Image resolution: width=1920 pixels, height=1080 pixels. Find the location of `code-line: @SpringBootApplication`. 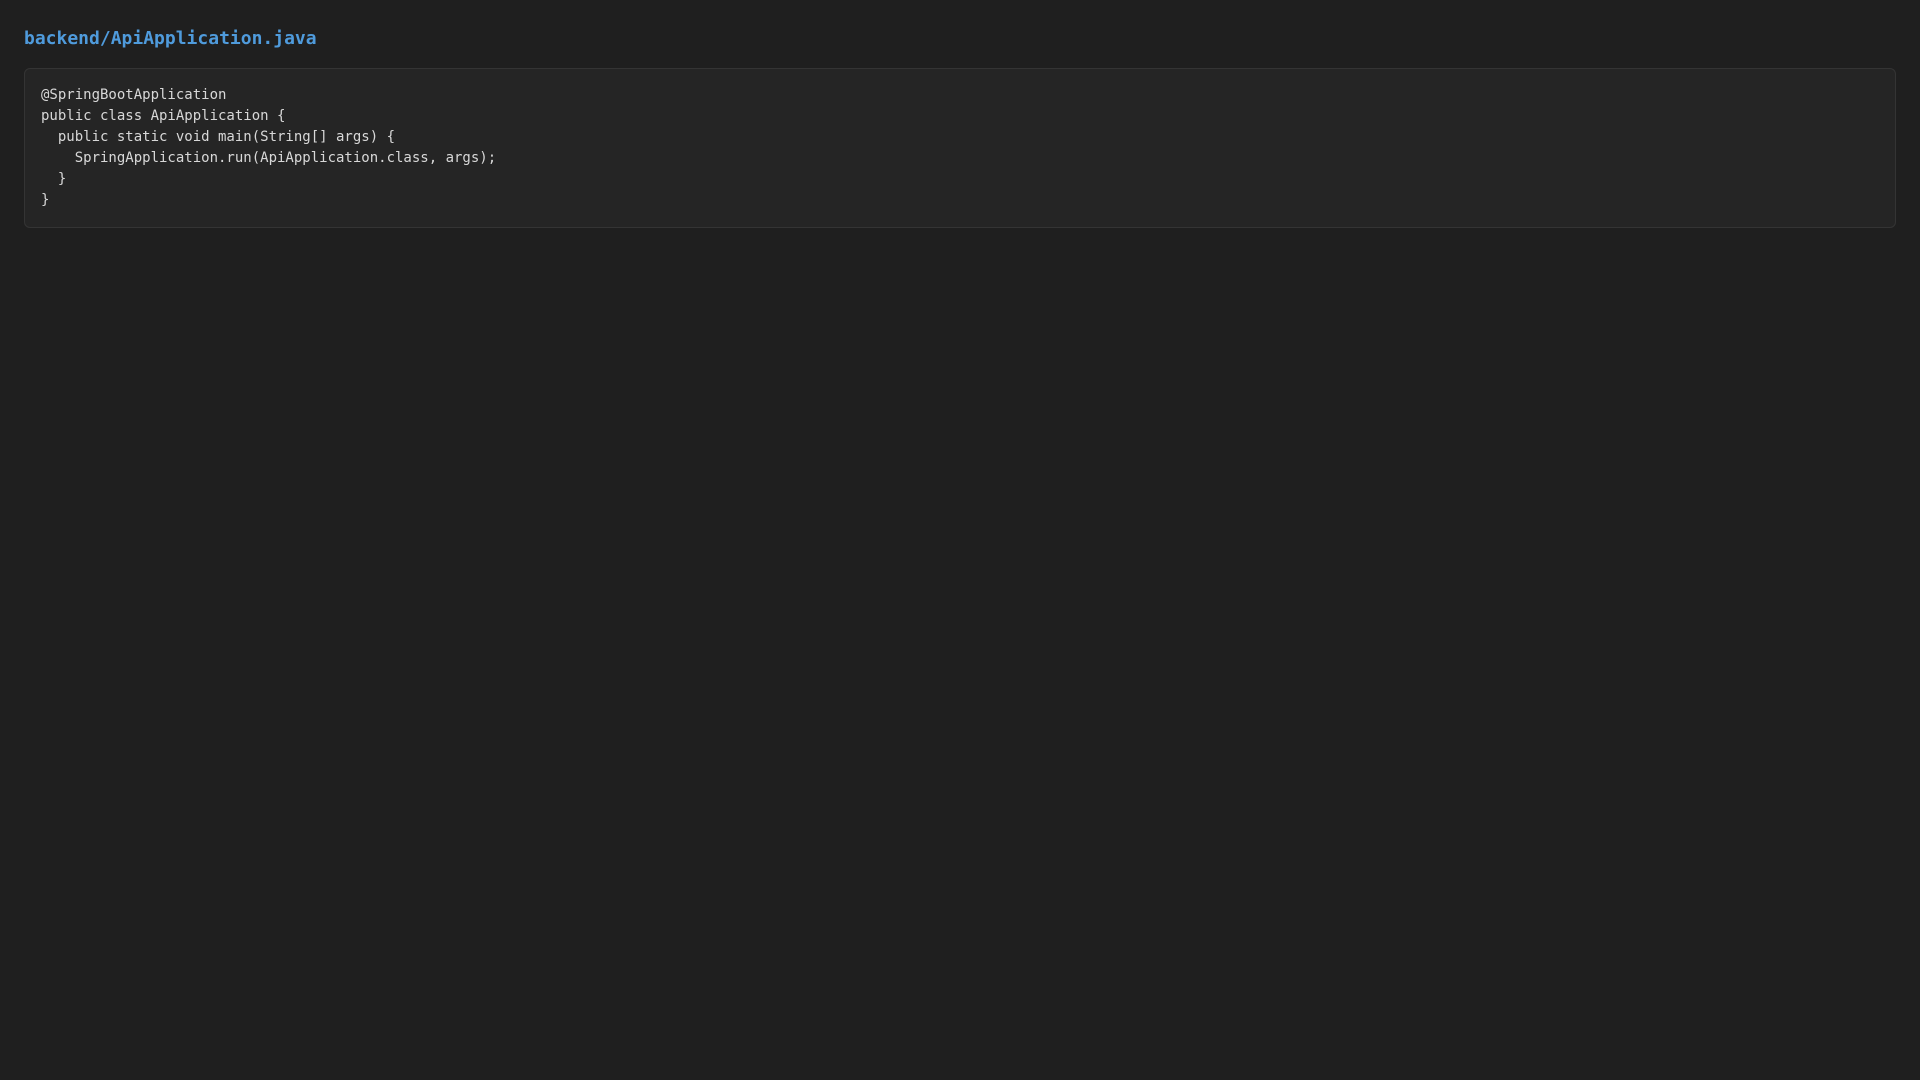

code-line: @SpringBootApplication is located at coordinates (134, 95).